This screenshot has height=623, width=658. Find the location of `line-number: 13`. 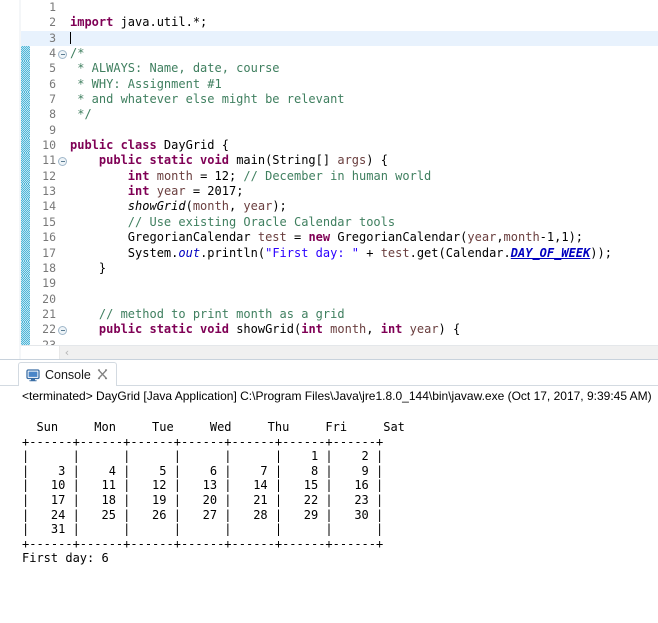

line-number: 13 is located at coordinates (49, 191).